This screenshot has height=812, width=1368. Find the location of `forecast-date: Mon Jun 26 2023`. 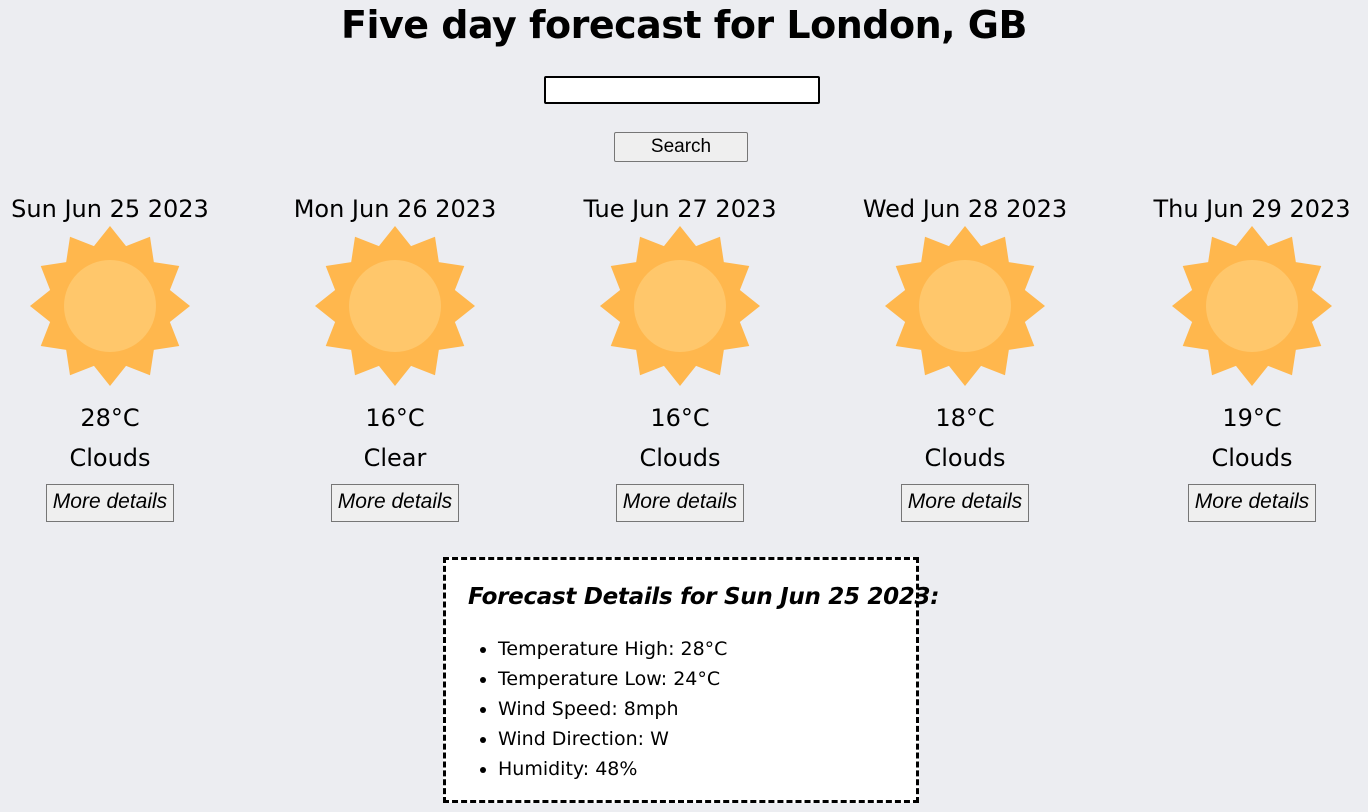

forecast-date: Mon Jun 26 2023 is located at coordinates (395, 209).